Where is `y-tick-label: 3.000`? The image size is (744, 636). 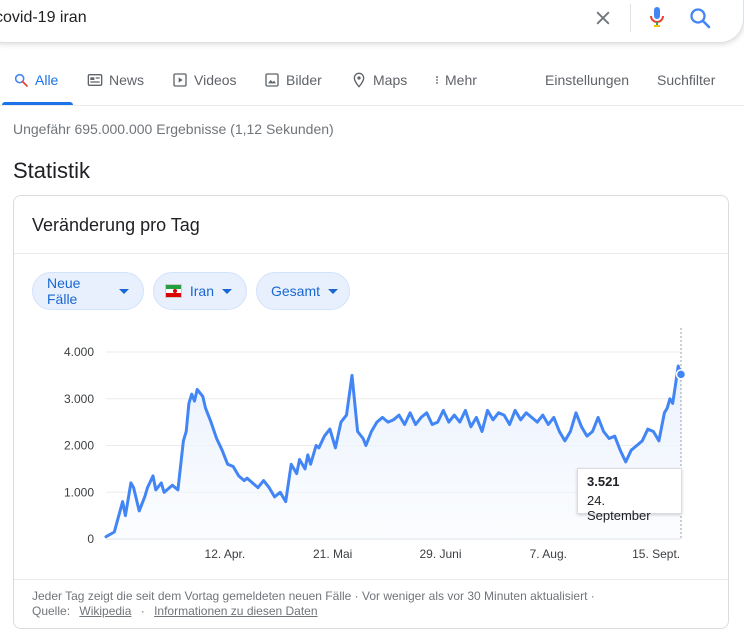 y-tick-label: 3.000 is located at coordinates (79, 399).